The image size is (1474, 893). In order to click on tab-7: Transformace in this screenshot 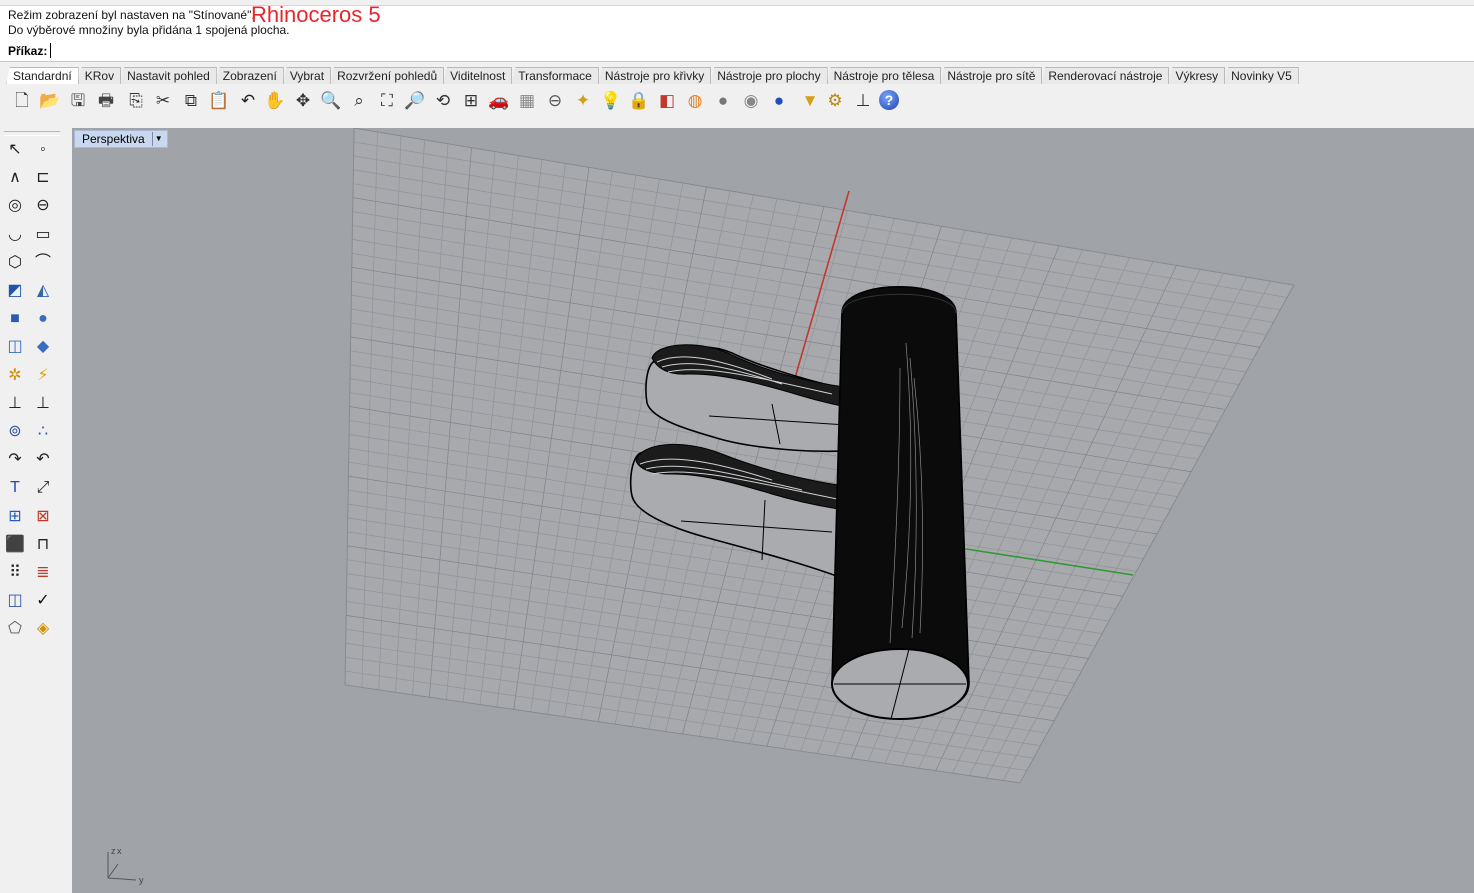, I will do `click(555, 75)`.